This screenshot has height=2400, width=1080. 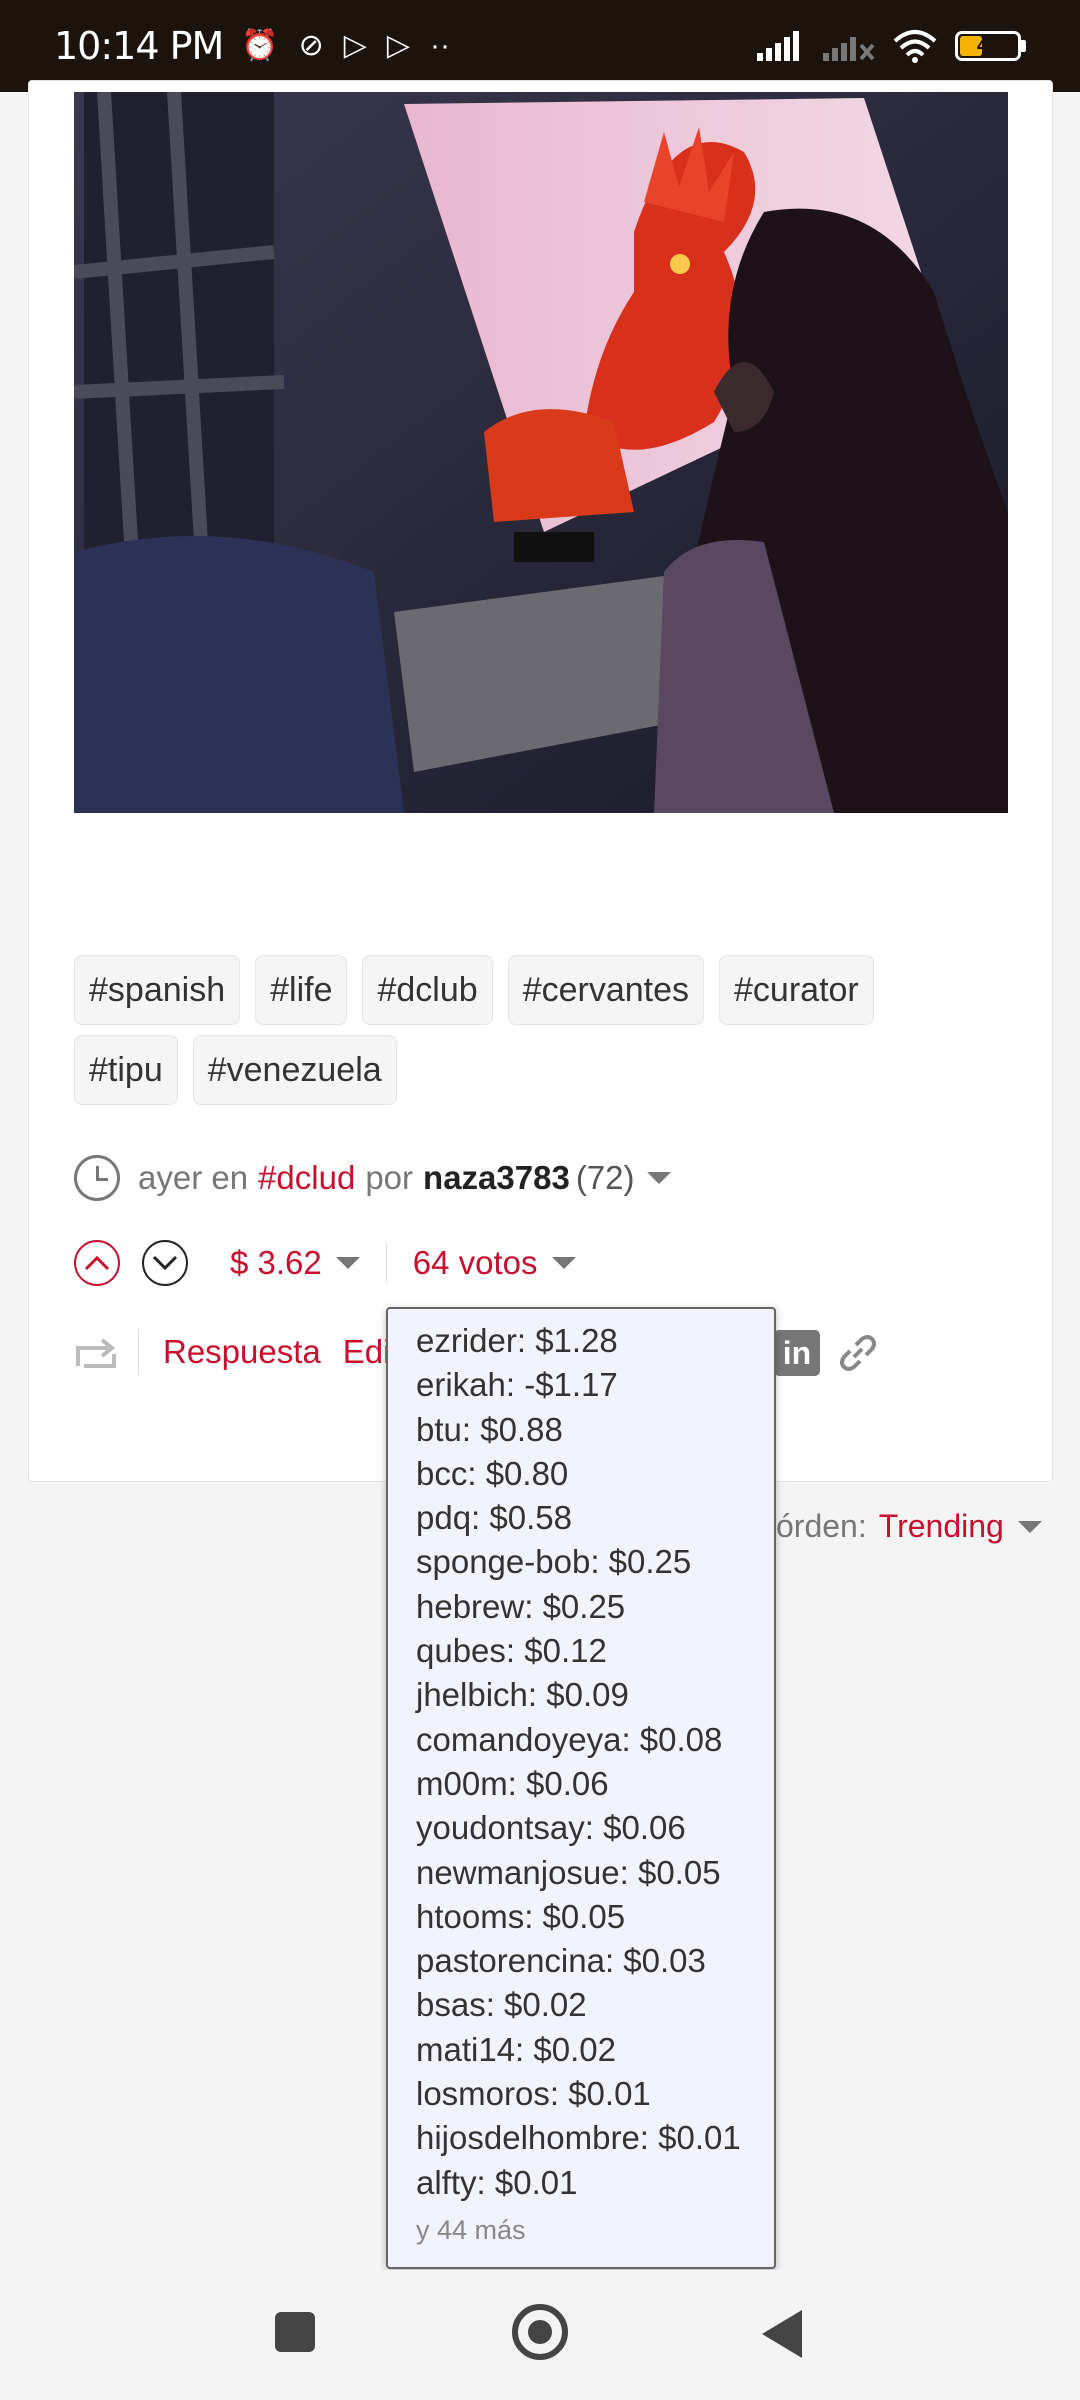 I want to click on upvote-button, so click(x=97, y=1263).